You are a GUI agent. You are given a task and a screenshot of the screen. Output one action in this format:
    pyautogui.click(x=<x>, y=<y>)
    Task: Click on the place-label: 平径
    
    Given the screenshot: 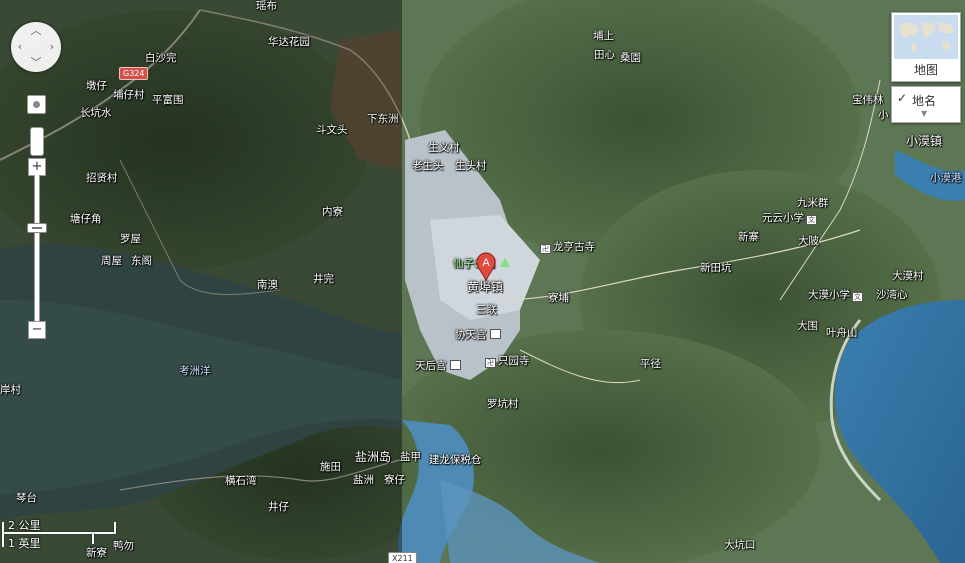 What is the action you would take?
    pyautogui.click(x=650, y=364)
    